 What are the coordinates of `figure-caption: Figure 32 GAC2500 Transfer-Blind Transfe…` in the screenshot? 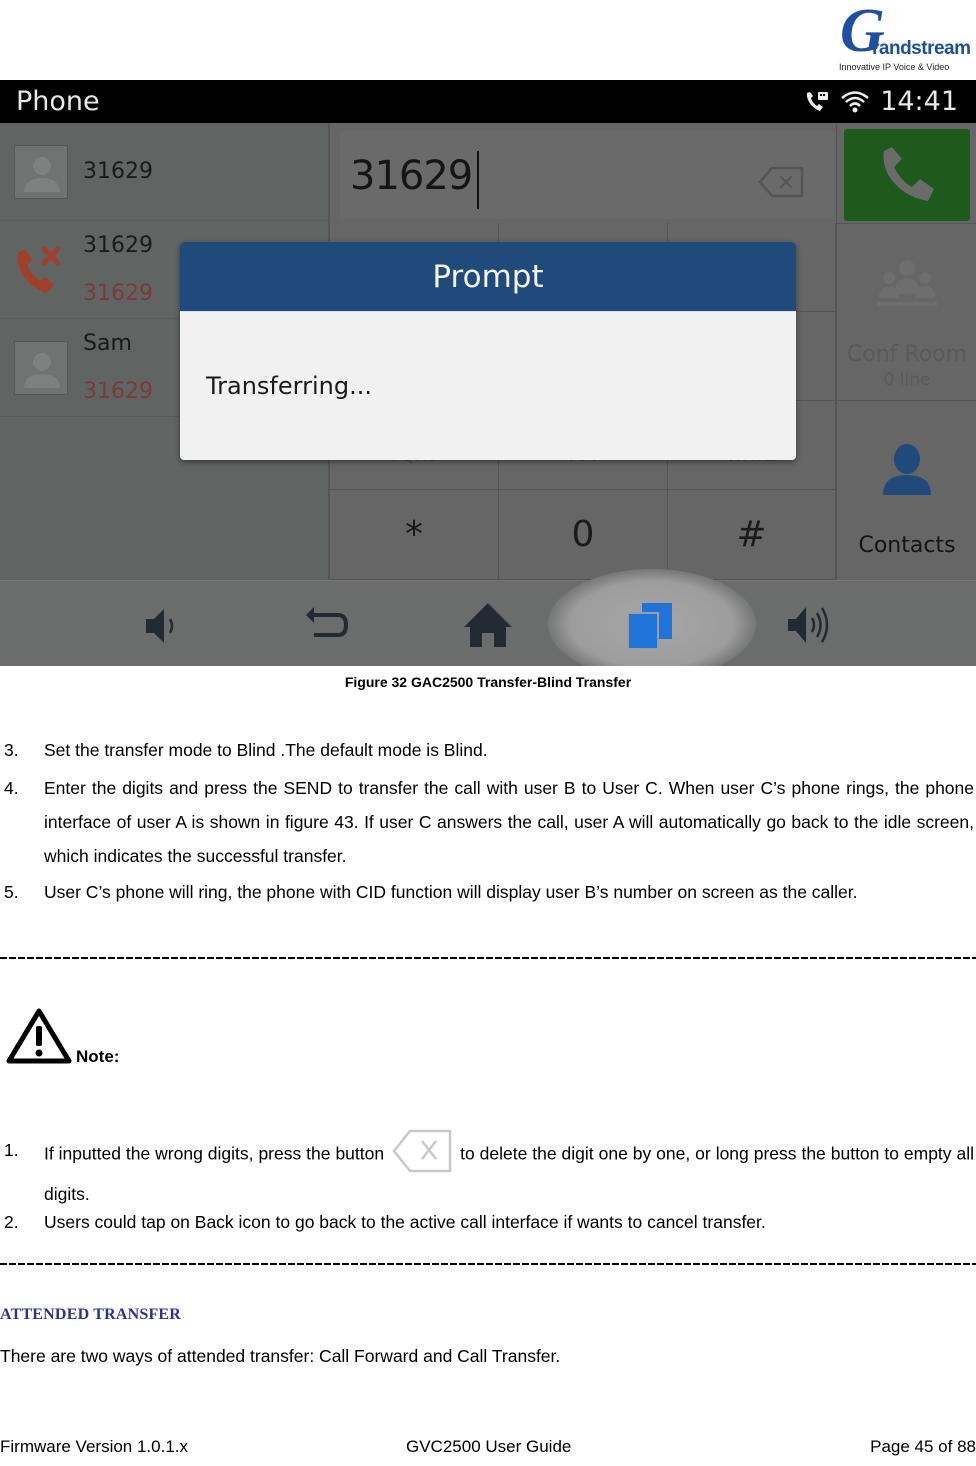 It's located at (488, 682).